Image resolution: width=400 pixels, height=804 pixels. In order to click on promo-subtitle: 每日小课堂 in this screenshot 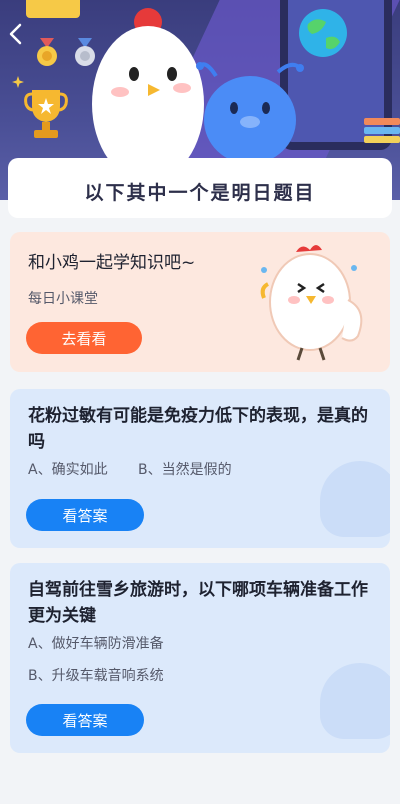, I will do `click(63, 299)`.